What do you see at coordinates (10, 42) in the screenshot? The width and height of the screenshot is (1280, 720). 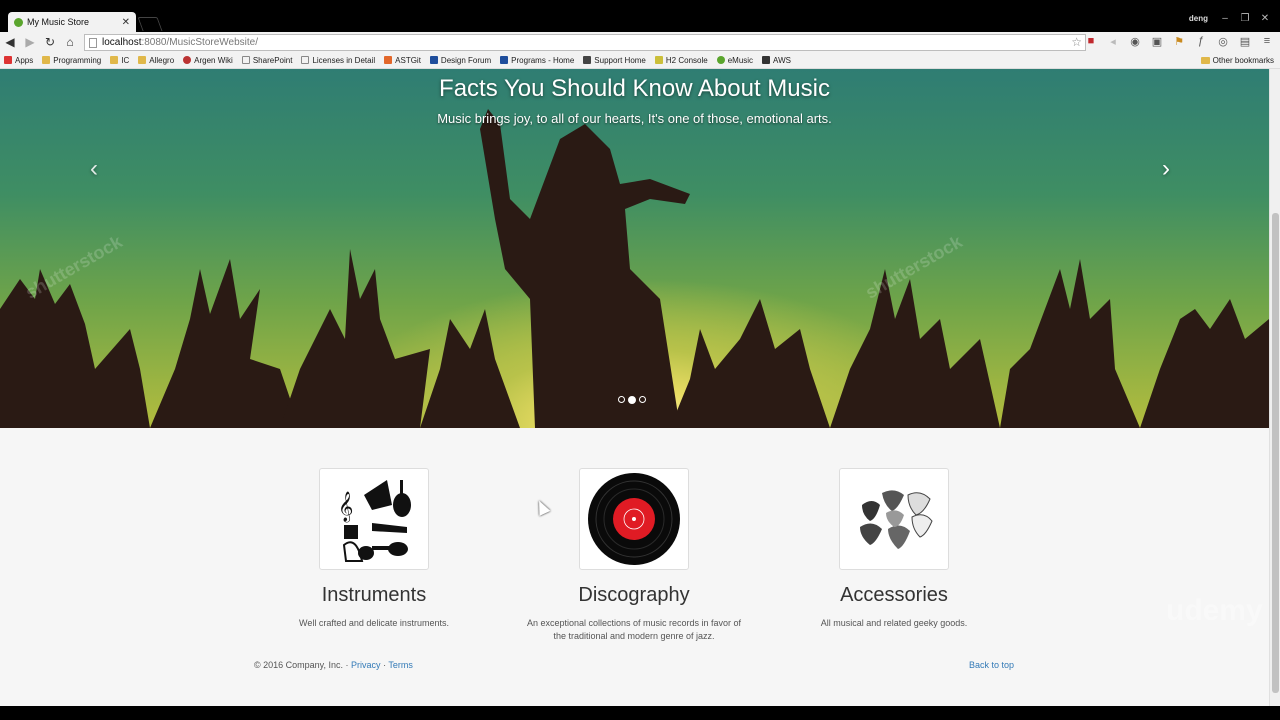 I see `back-icon: ◀` at bounding box center [10, 42].